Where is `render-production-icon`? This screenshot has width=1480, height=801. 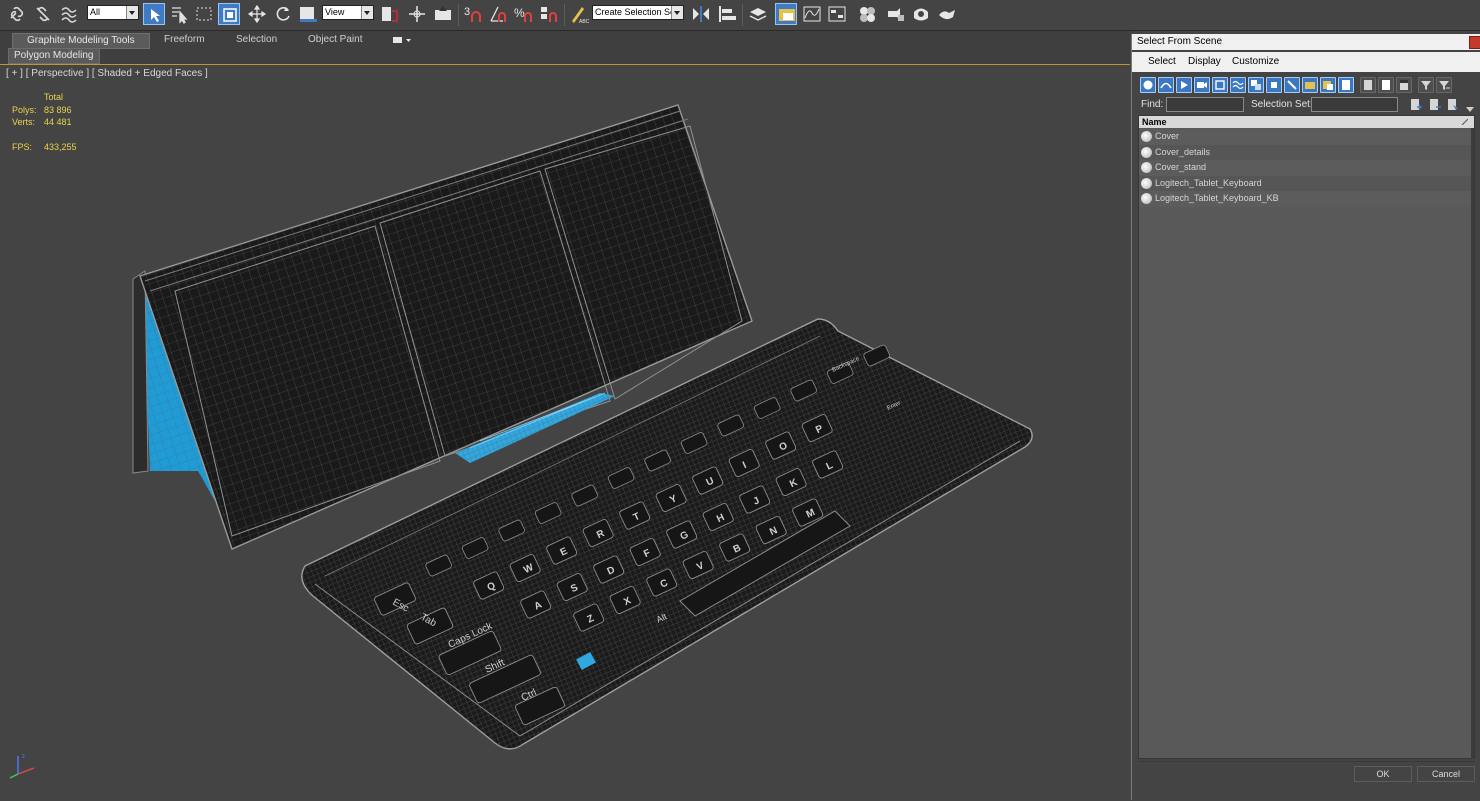
render-production-icon is located at coordinates (947, 14).